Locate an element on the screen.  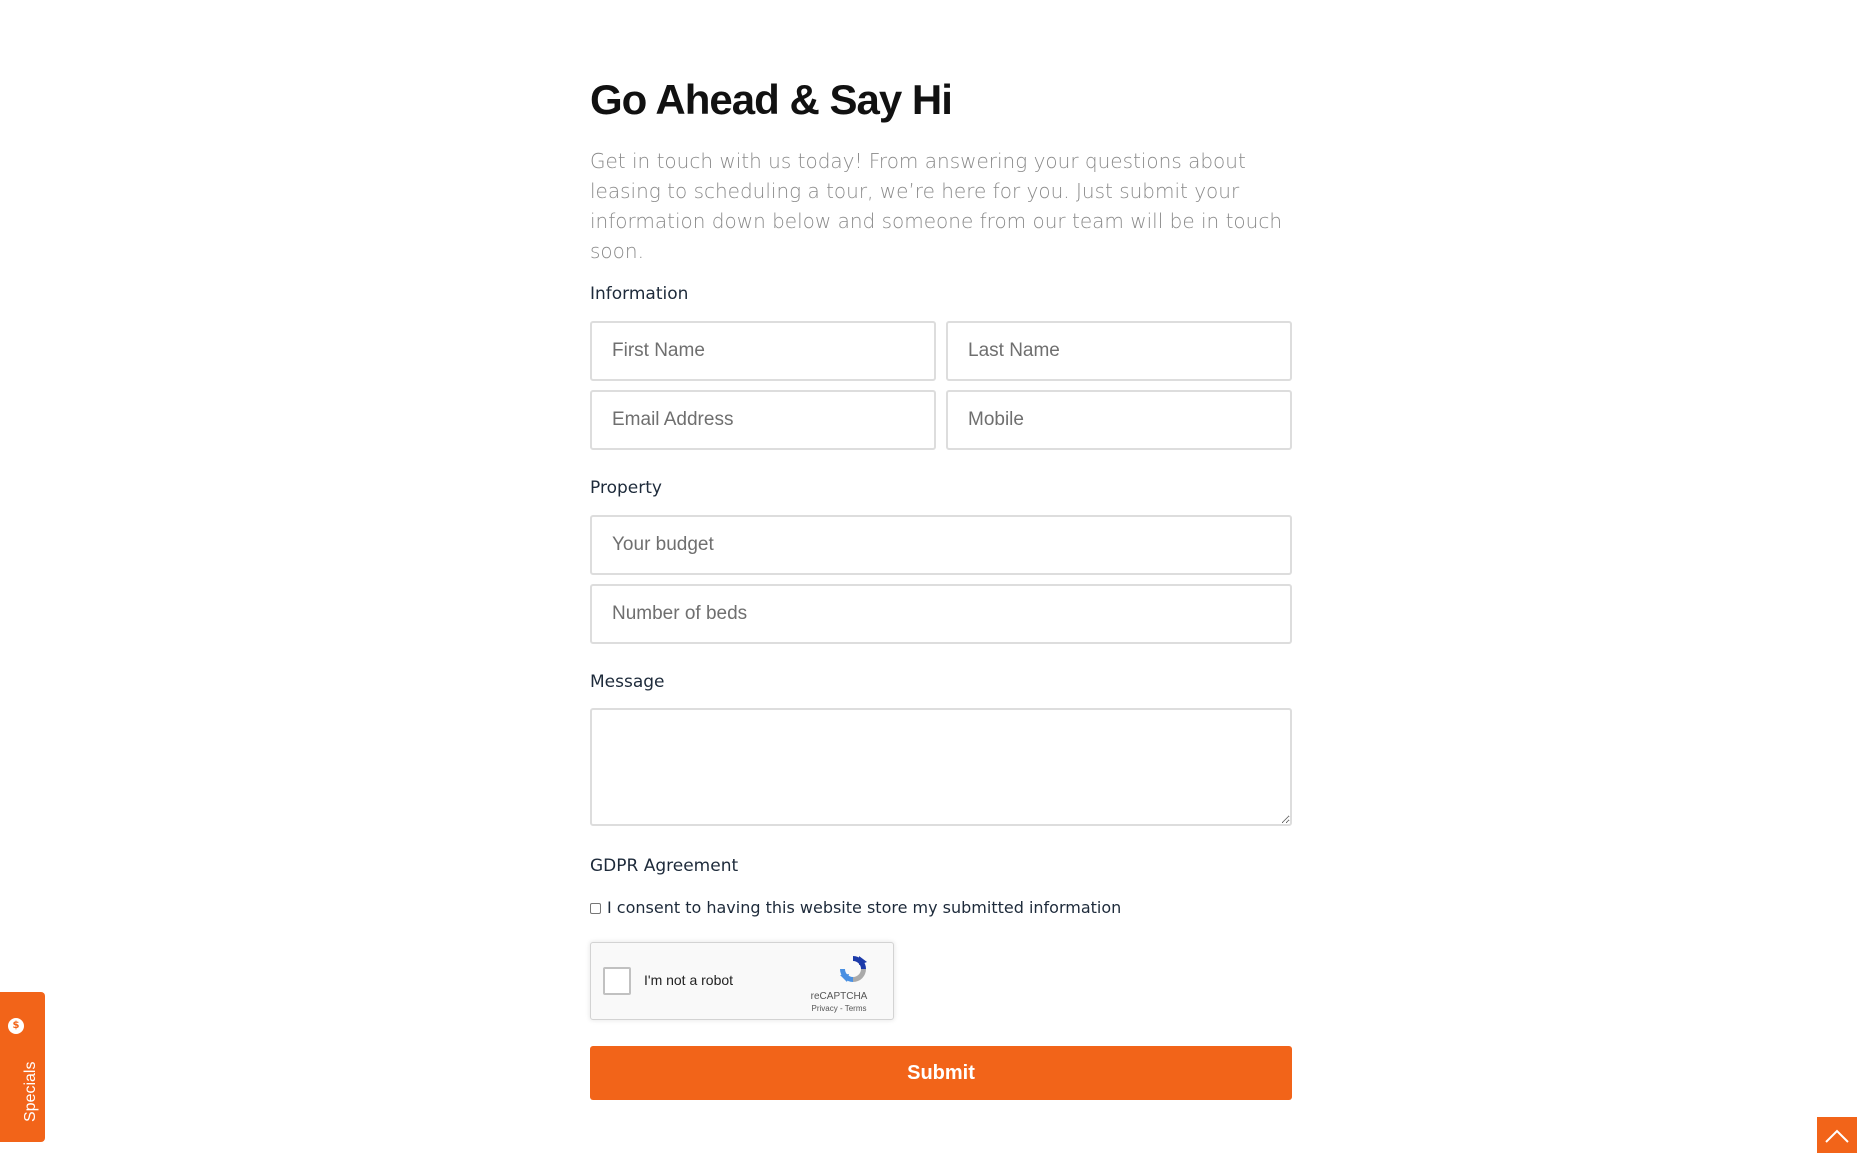
budget-input is located at coordinates (941, 545).